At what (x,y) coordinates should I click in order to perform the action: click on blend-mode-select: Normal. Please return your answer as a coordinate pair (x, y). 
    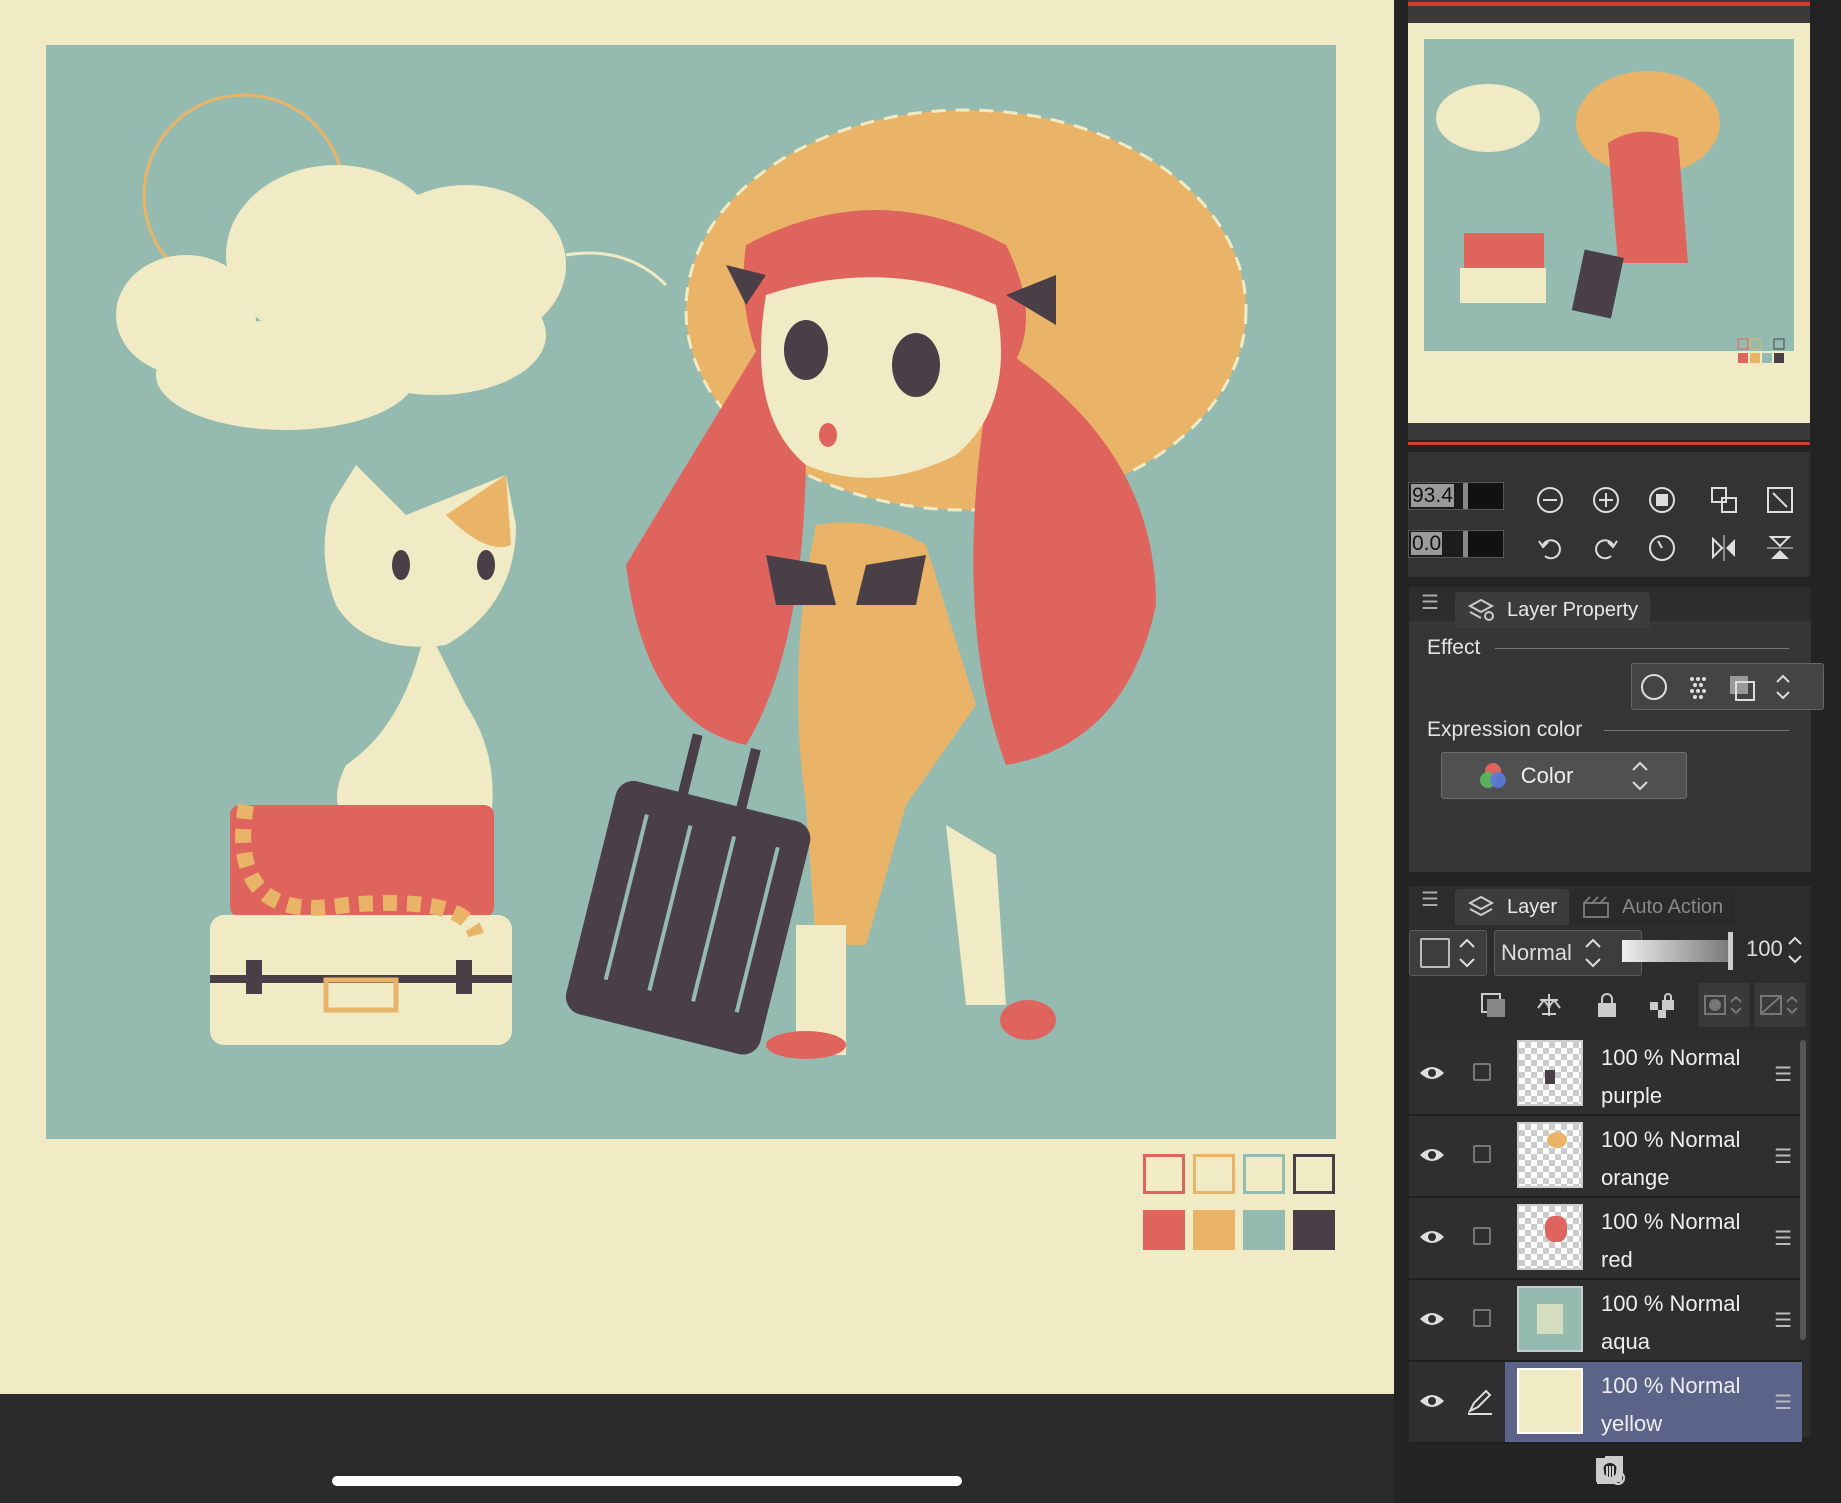
    Looking at the image, I should click on (1568, 953).